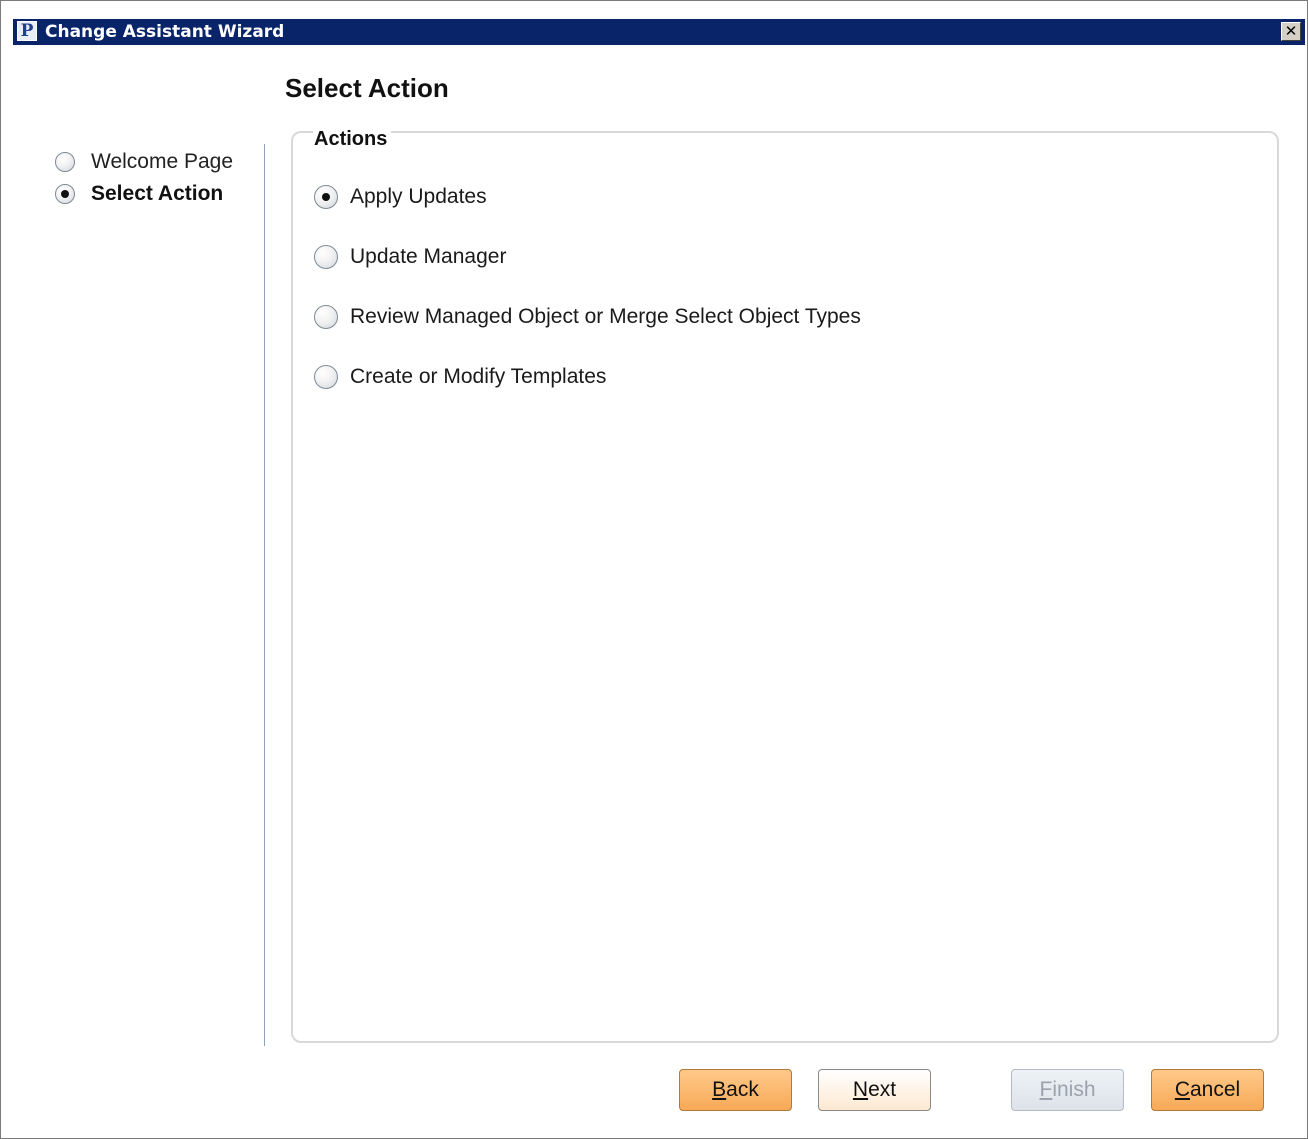  I want to click on radio-apply-updates, so click(326, 197).